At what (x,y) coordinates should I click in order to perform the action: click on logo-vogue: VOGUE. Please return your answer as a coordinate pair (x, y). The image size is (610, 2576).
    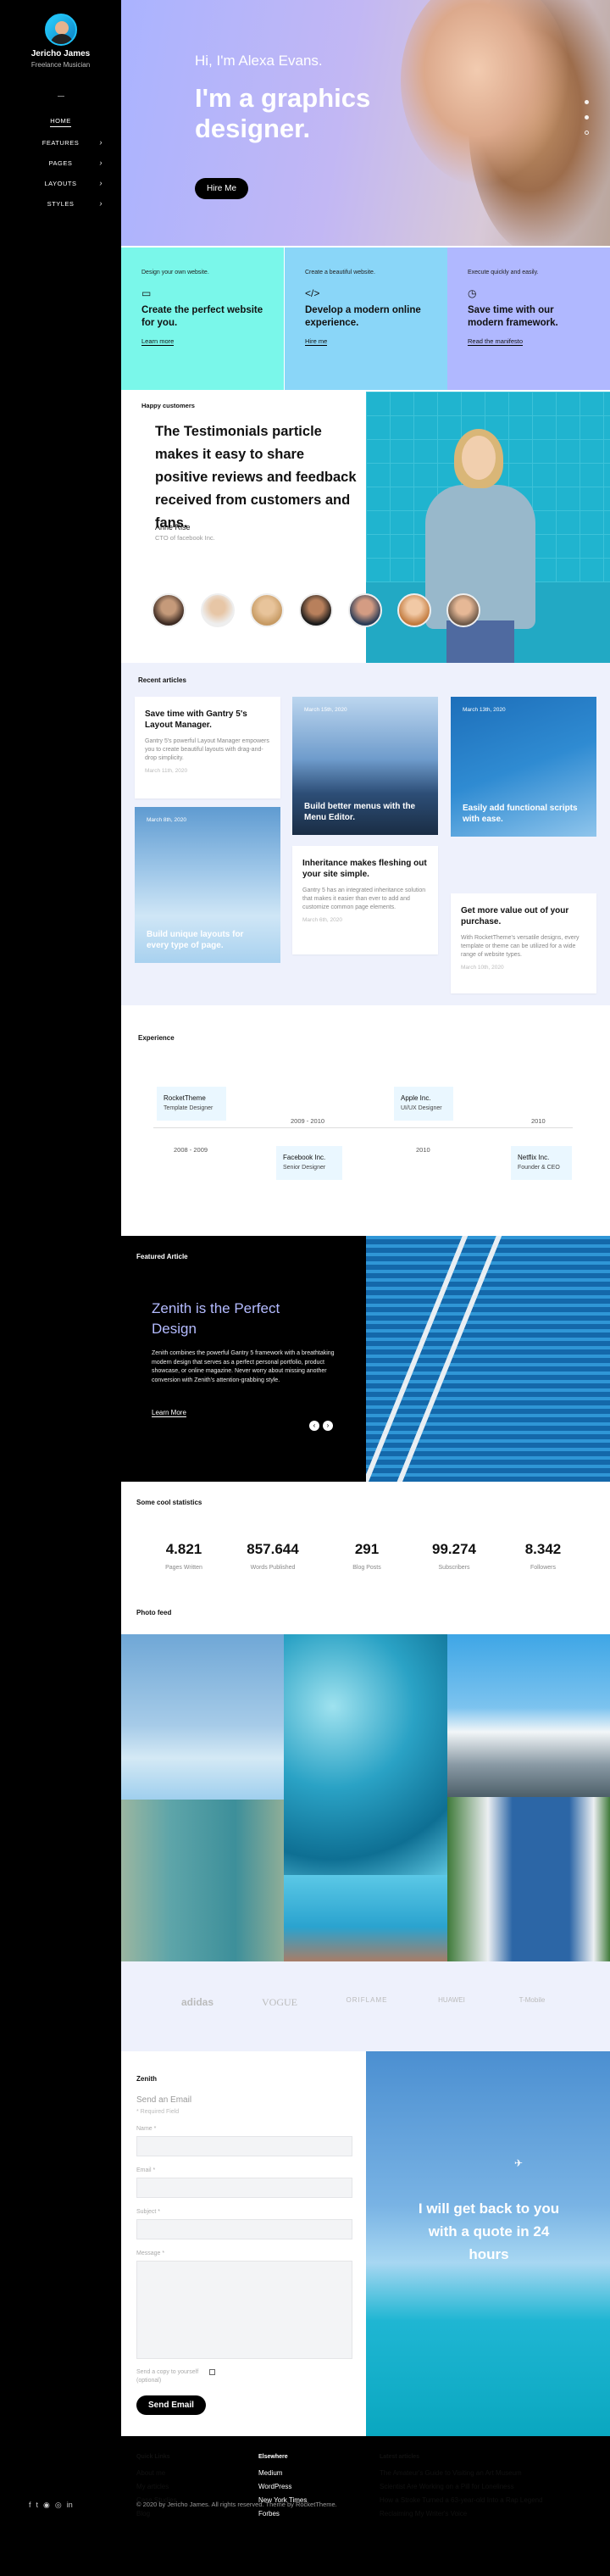
    Looking at the image, I should click on (279, 2002).